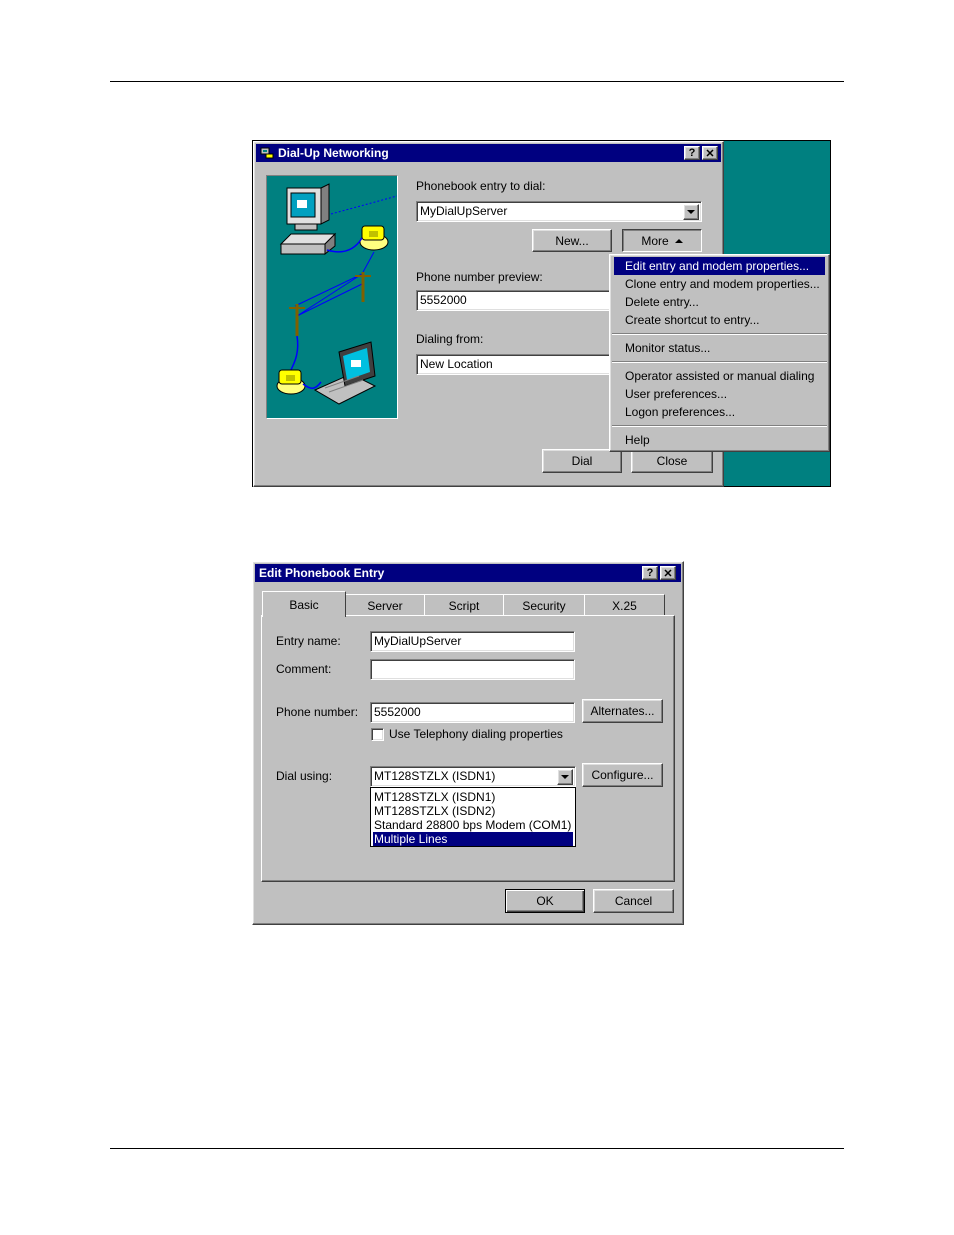  What do you see at coordinates (719, 376) in the screenshot?
I see `menu-operator-assisted: Operator assisted or manual dialing` at bounding box center [719, 376].